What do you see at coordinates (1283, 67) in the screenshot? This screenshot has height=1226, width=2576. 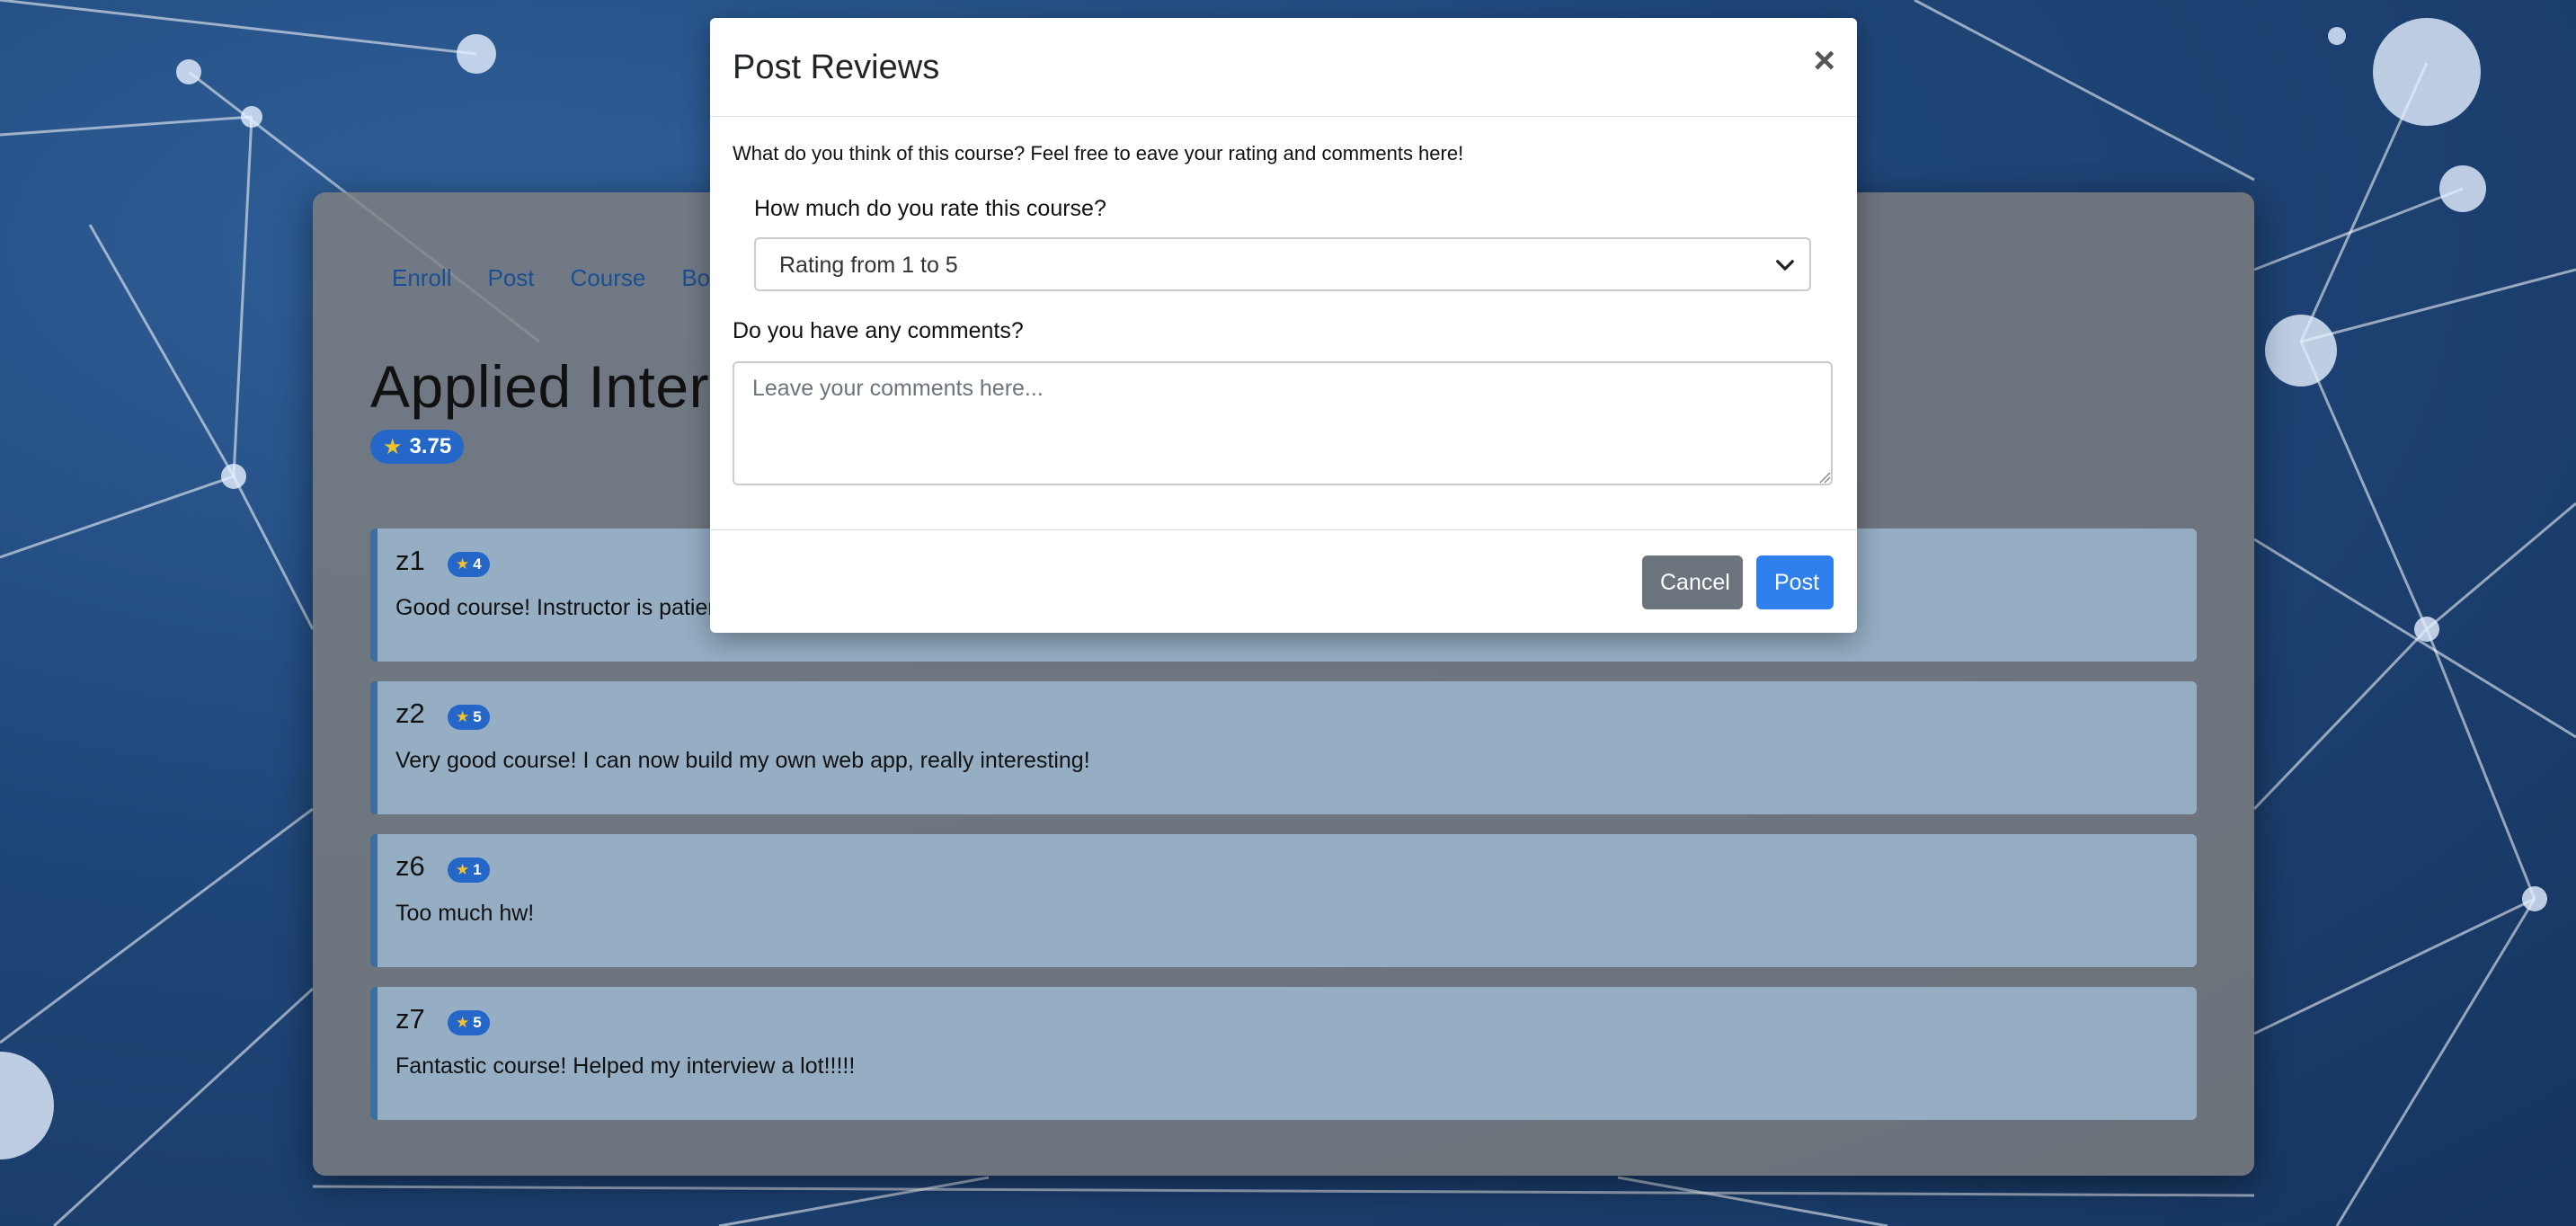 I see `modal-header: Post Reviews ×` at bounding box center [1283, 67].